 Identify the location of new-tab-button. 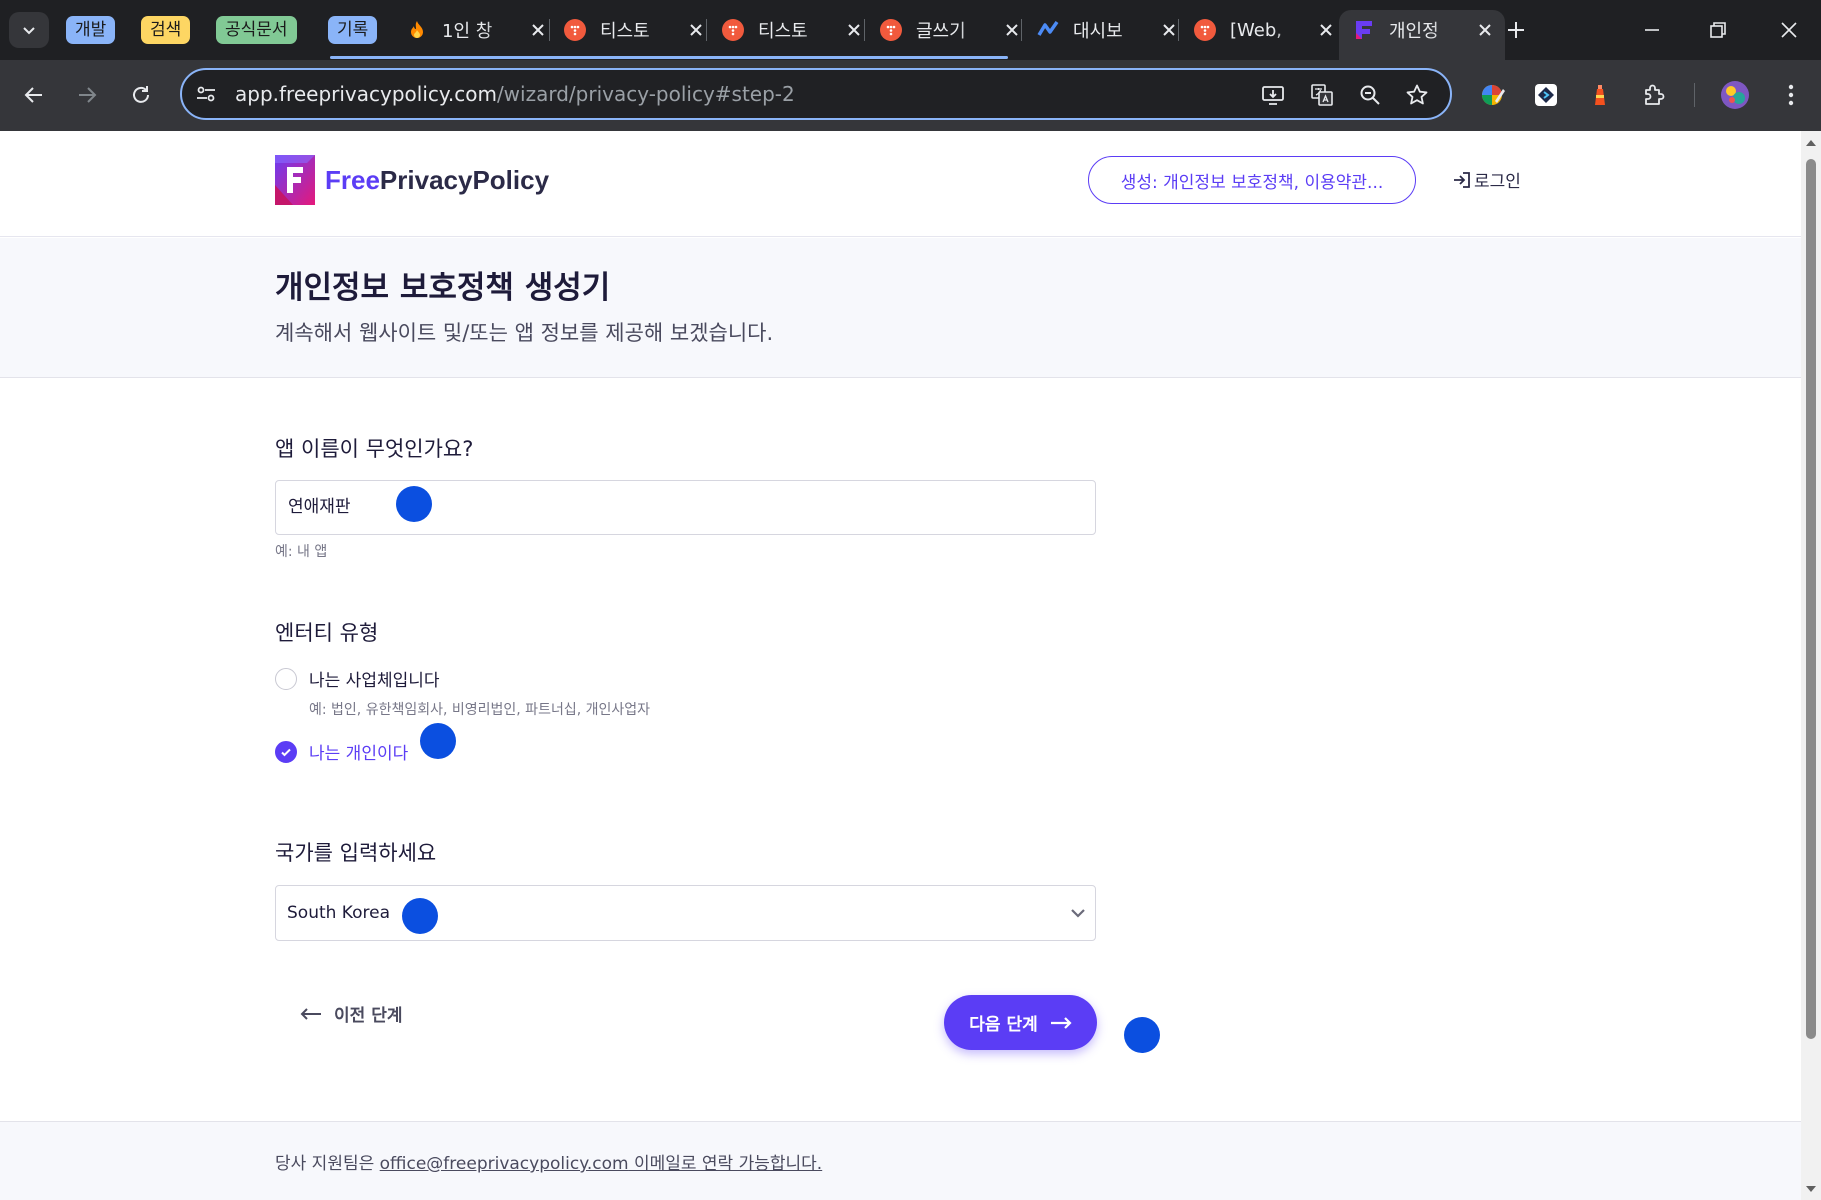
(1516, 30).